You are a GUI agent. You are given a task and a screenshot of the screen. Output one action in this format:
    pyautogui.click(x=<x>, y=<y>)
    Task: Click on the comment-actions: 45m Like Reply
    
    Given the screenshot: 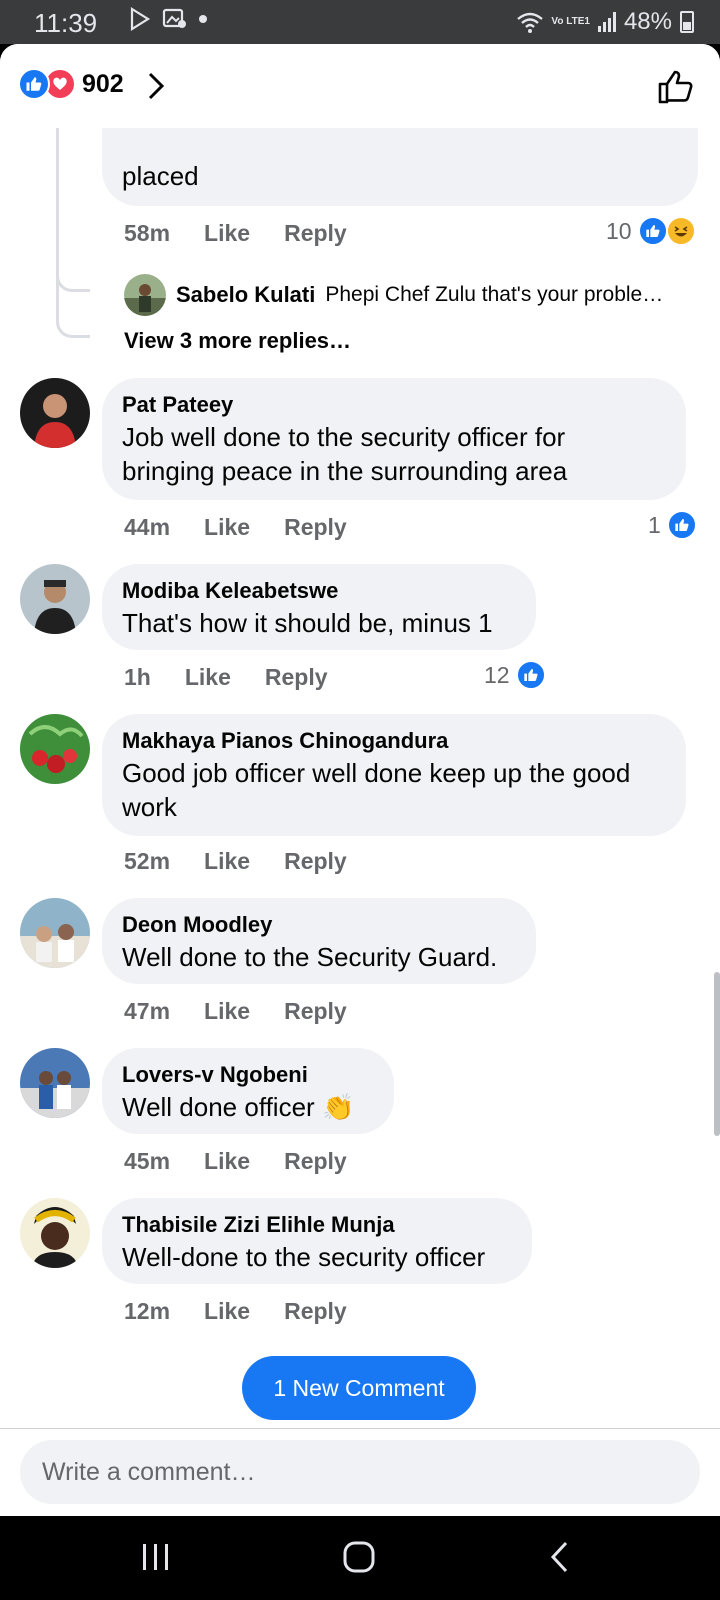 What is the action you would take?
    pyautogui.click(x=235, y=1161)
    